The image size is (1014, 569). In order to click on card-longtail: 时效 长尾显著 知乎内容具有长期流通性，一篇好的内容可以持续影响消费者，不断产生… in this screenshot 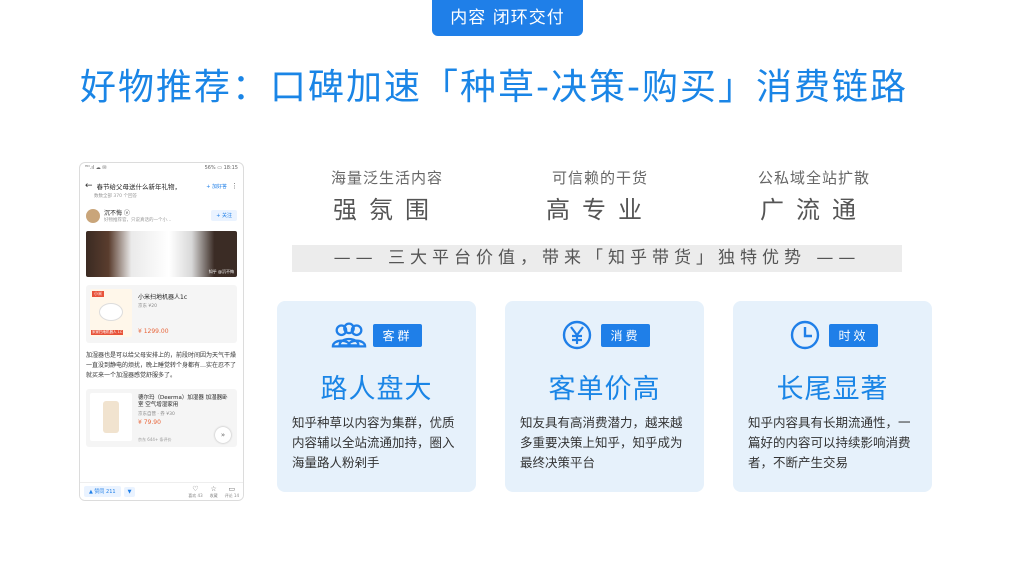, I will do `click(832, 396)`.